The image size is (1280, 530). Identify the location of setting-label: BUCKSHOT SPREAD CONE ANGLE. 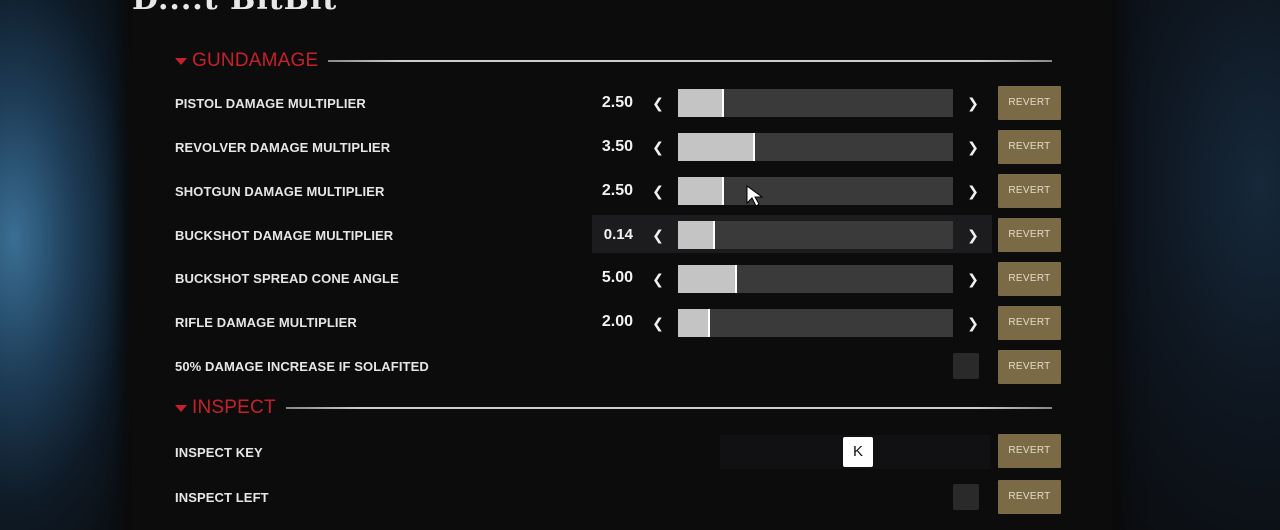
(287, 278).